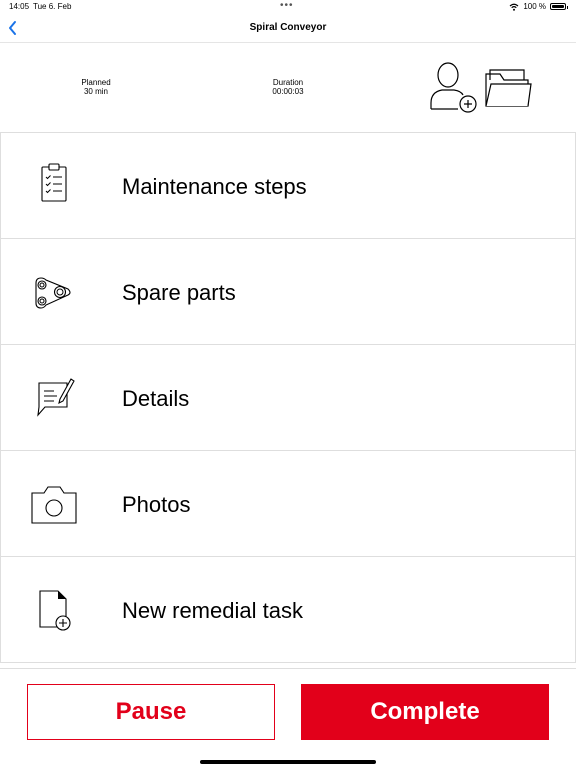  I want to click on duration-stat: Duration 00:00:03, so click(288, 87).